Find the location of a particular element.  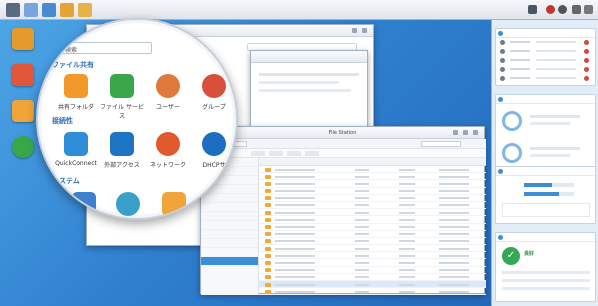

search-input: 検索 is located at coordinates (106, 48).